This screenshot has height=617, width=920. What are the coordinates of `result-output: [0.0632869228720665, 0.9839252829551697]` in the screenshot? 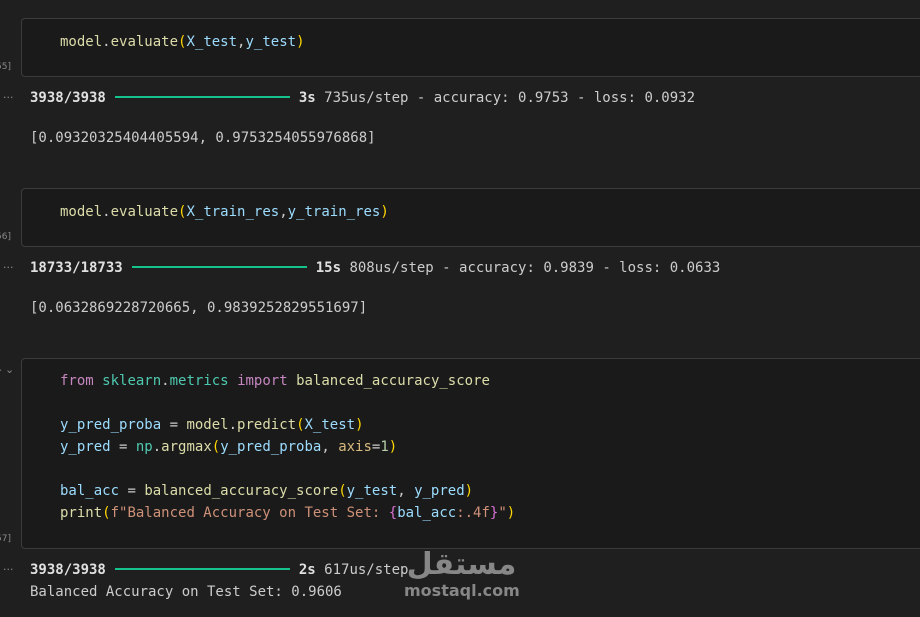 It's located at (199, 308).